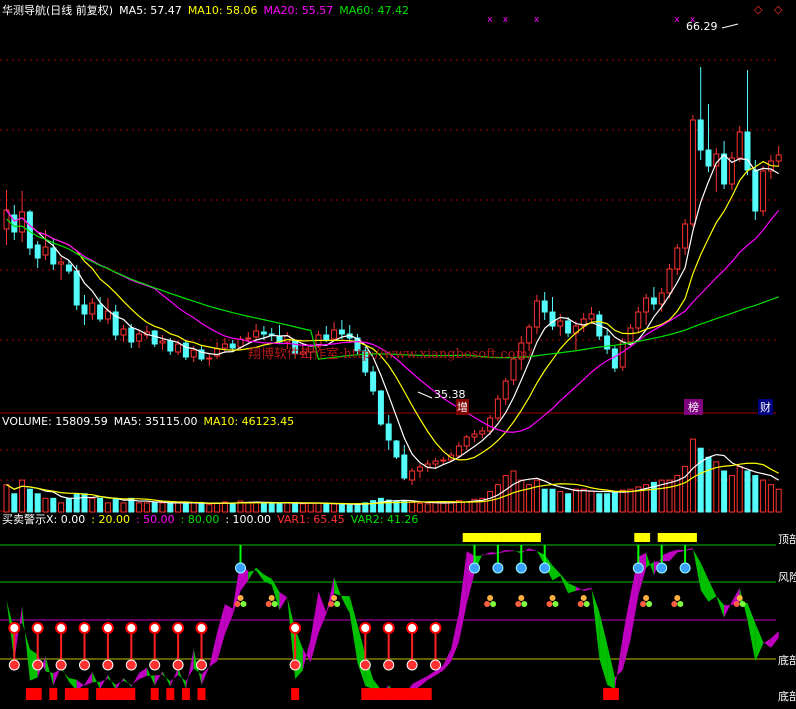  I want to click on nav-arrows: ◇ ◇, so click(774, 10).